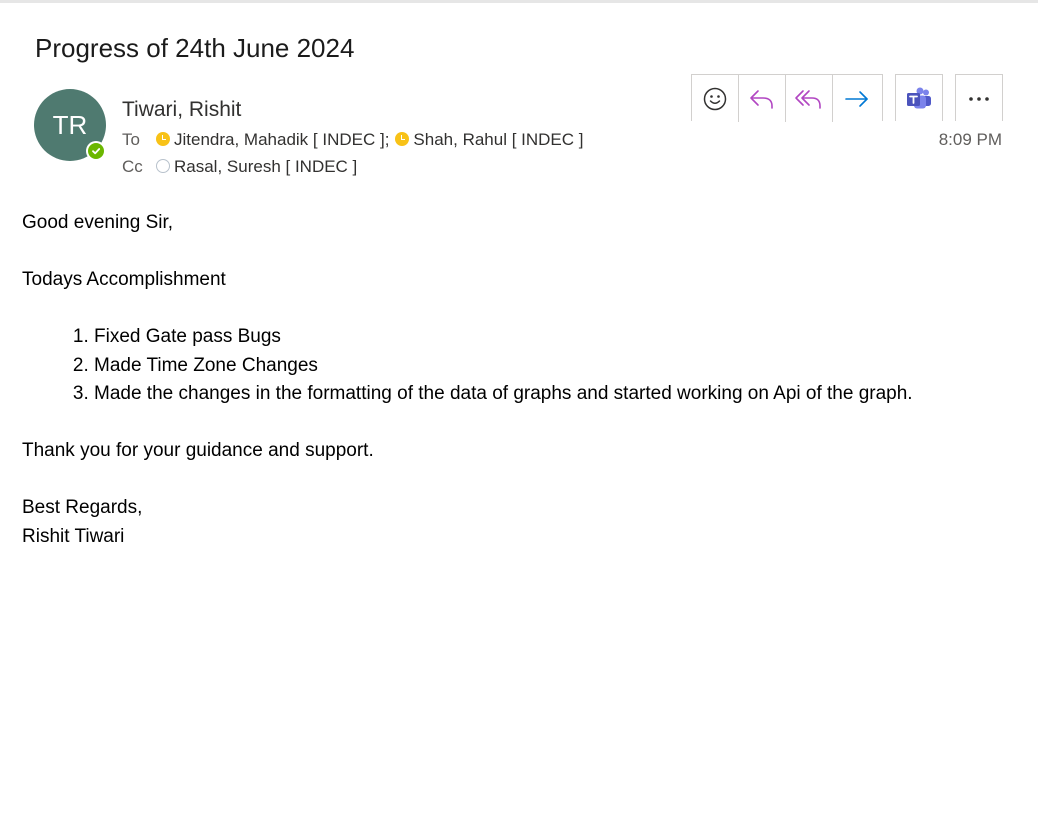 This screenshot has height=830, width=1038. I want to click on reply-icon, so click(761, 99).